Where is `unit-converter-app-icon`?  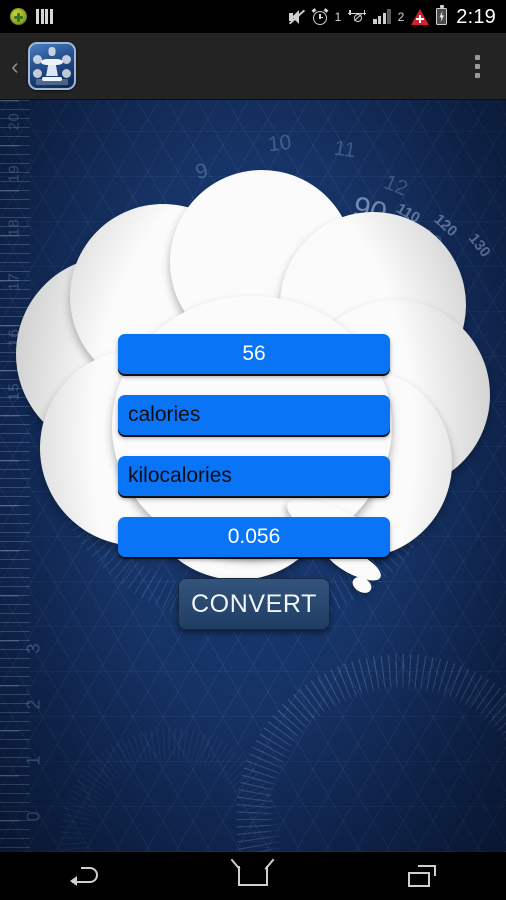
unit-converter-app-icon is located at coordinates (52, 66).